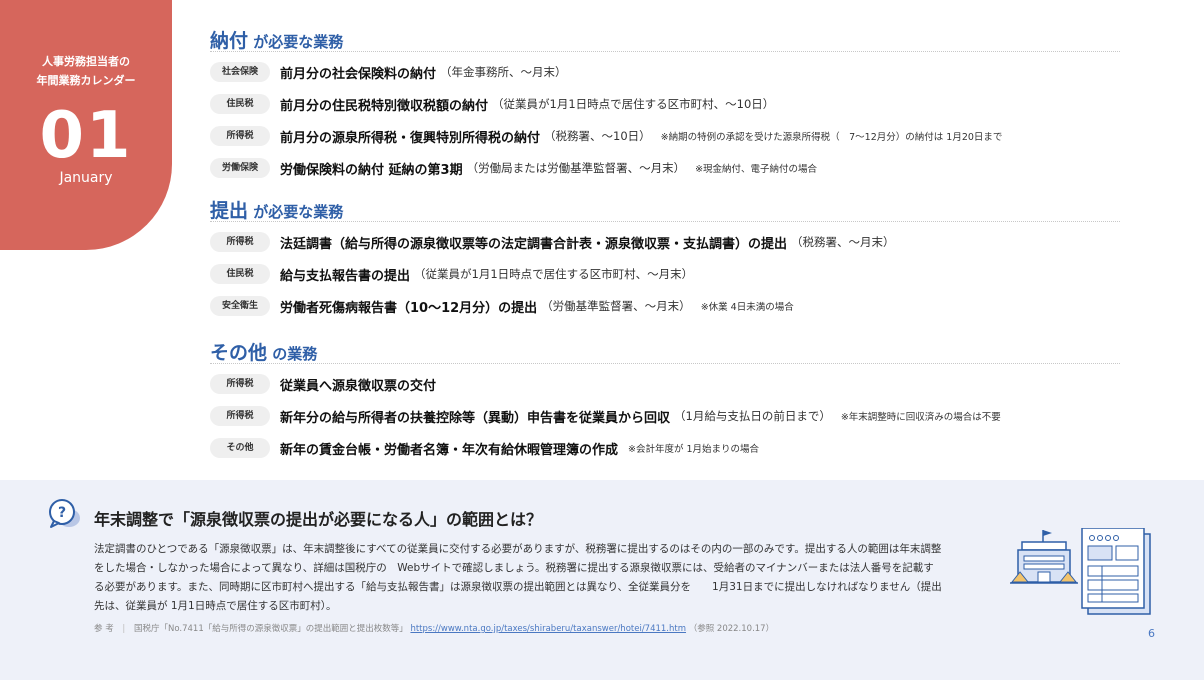  I want to click on section-heading: 提出 が必要な業務, so click(665, 209).